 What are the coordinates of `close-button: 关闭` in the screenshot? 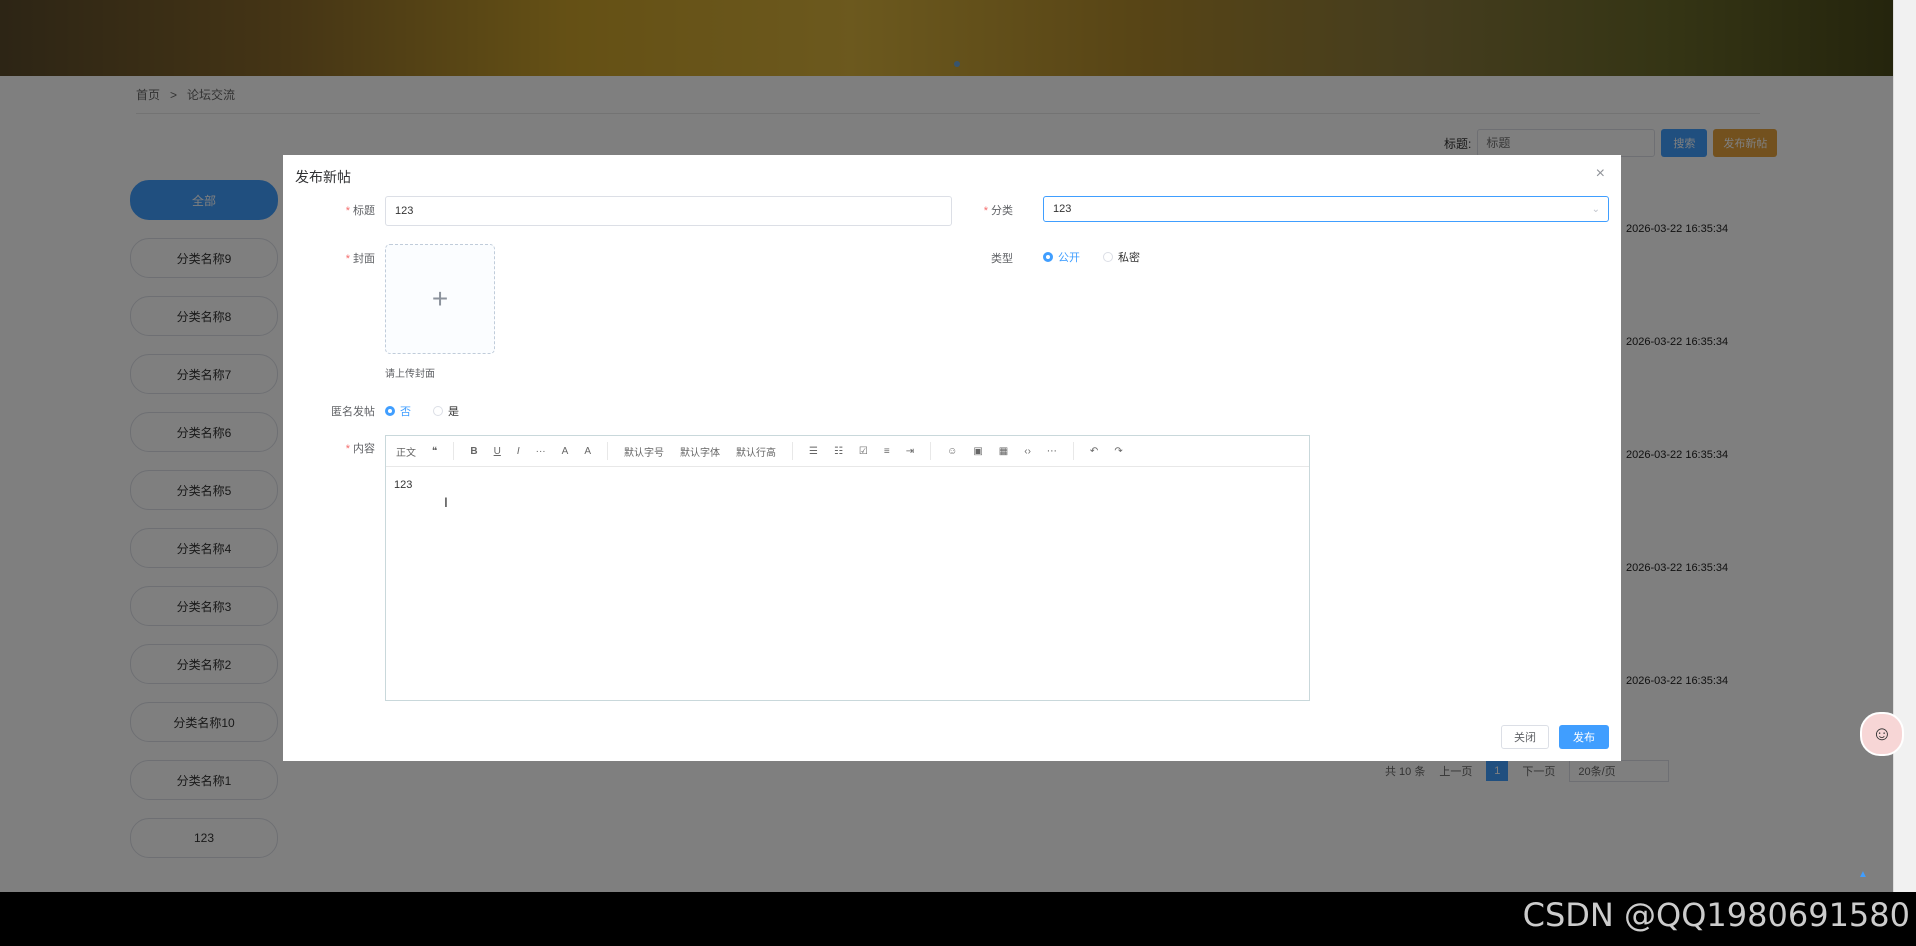 It's located at (1525, 737).